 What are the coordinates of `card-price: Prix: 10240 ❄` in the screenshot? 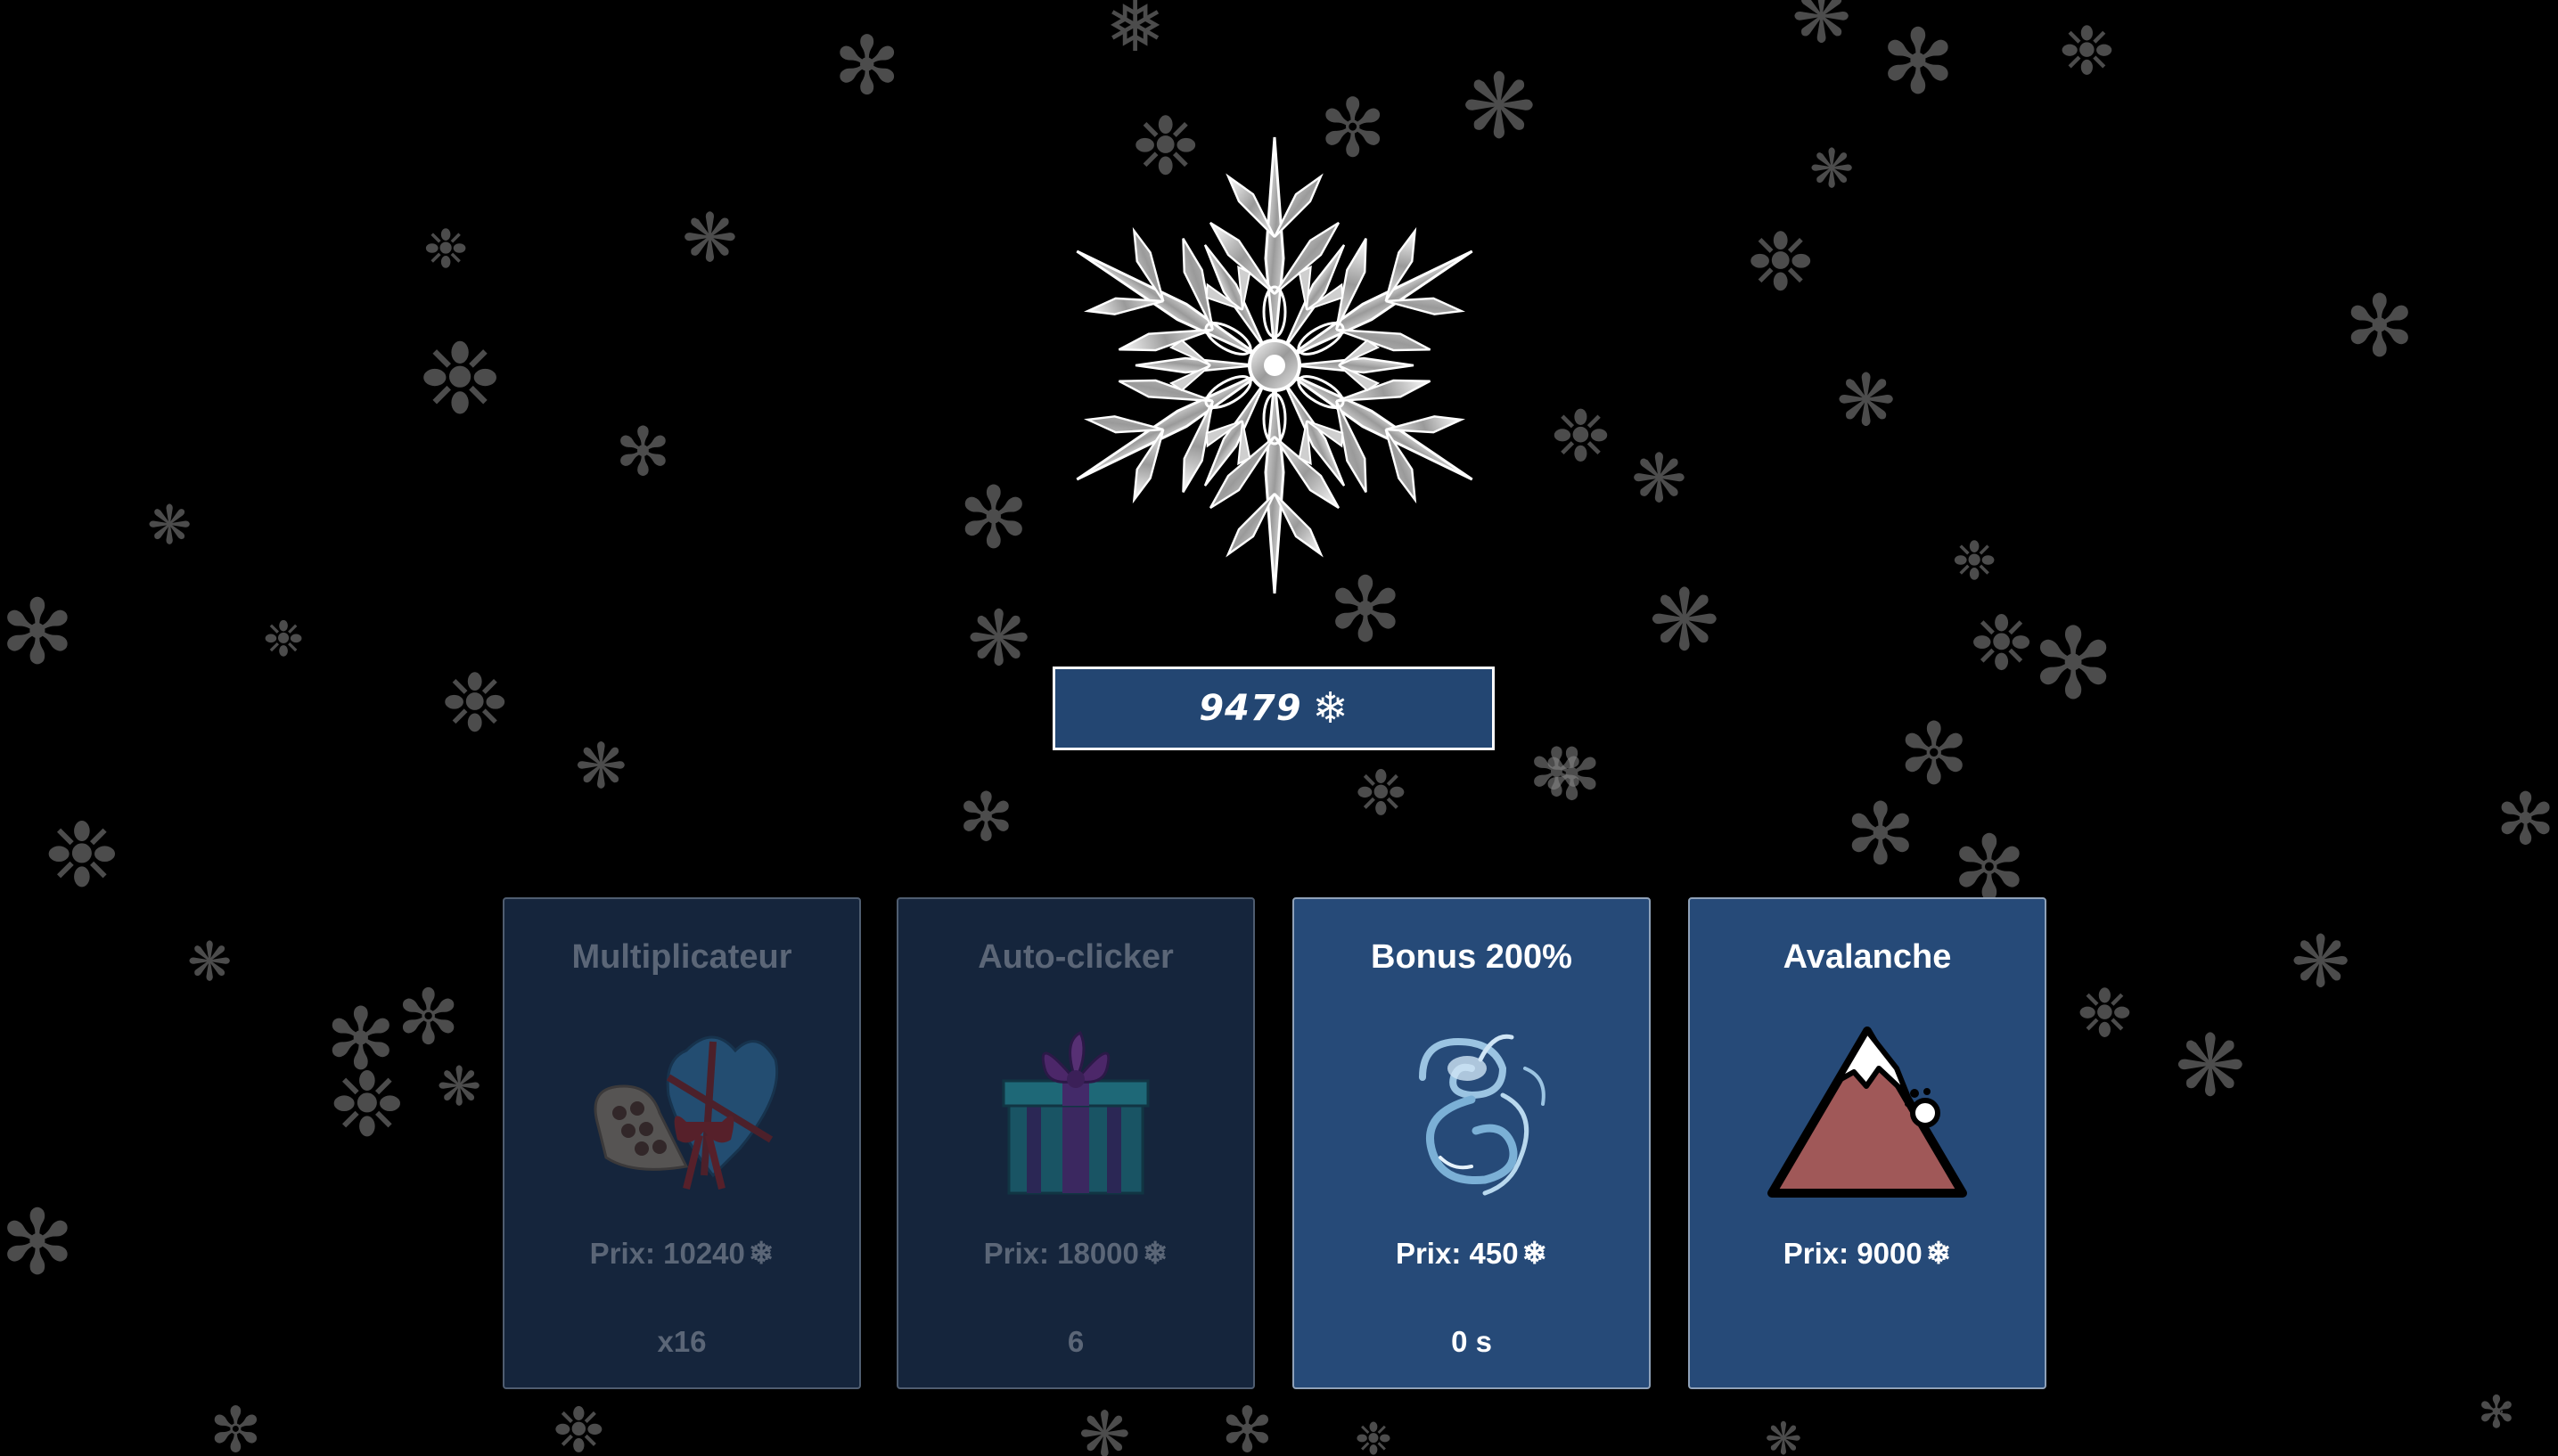 It's located at (681, 1254).